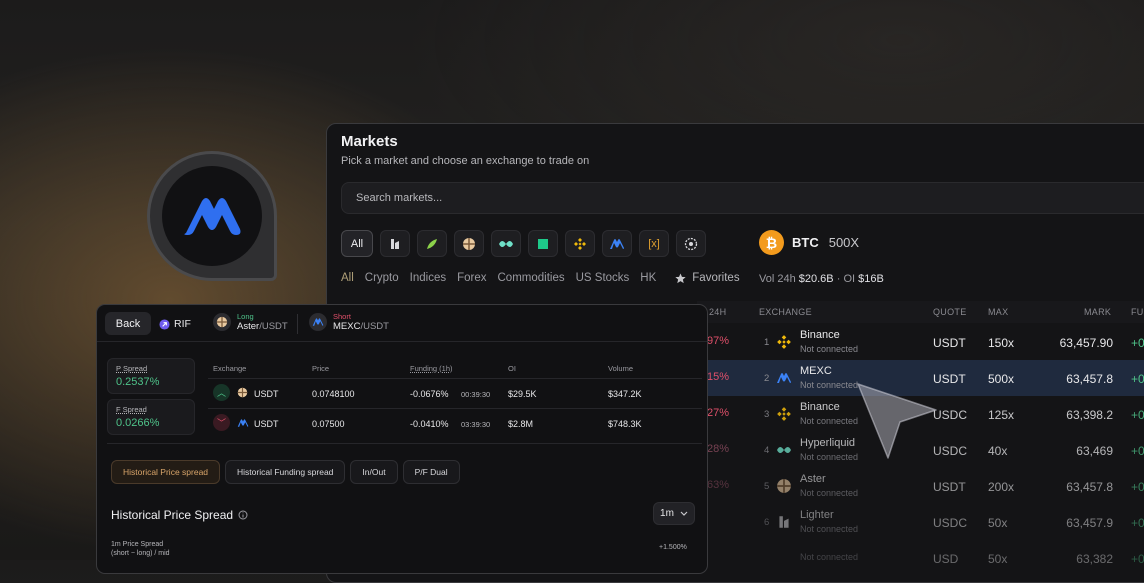 This screenshot has height=583, width=1144. What do you see at coordinates (784, 486) in the screenshot?
I see `aster-icon` at bounding box center [784, 486].